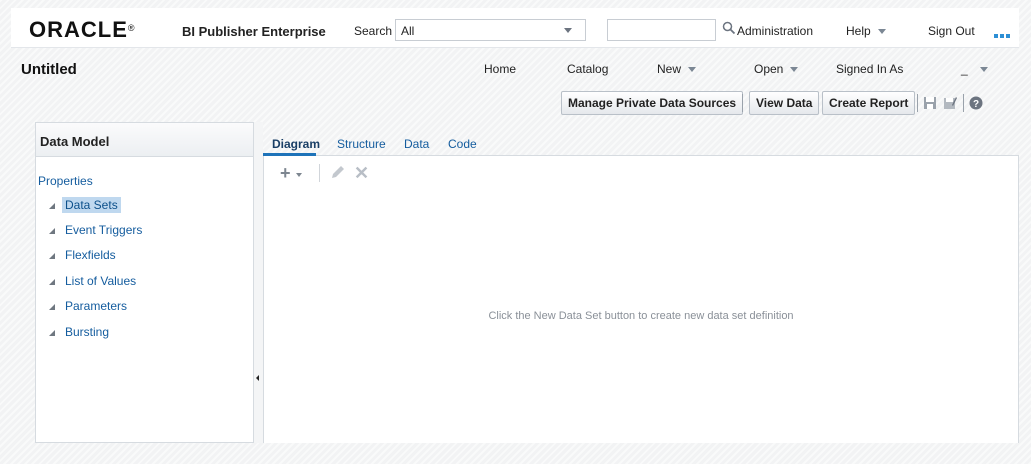  I want to click on new-label: New, so click(669, 69).